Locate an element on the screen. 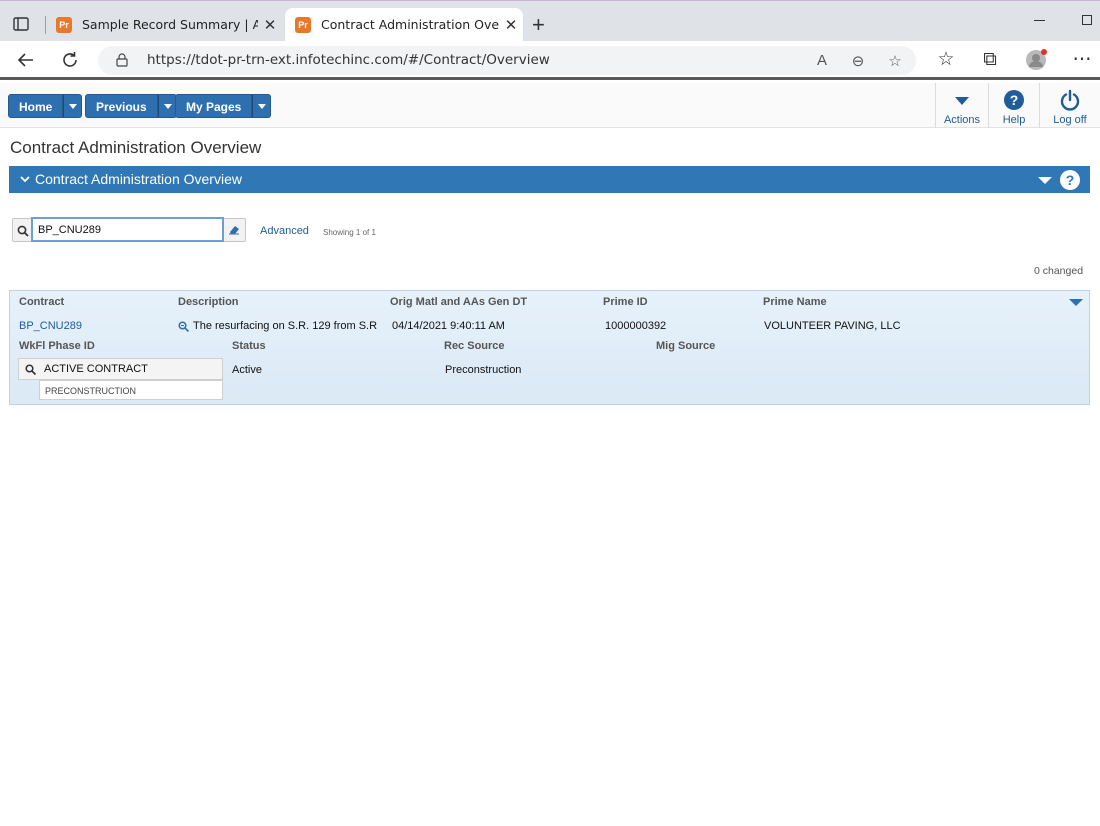 The height and width of the screenshot is (826, 1100). add-favorite-icon: ☆ is located at coordinates (895, 61).